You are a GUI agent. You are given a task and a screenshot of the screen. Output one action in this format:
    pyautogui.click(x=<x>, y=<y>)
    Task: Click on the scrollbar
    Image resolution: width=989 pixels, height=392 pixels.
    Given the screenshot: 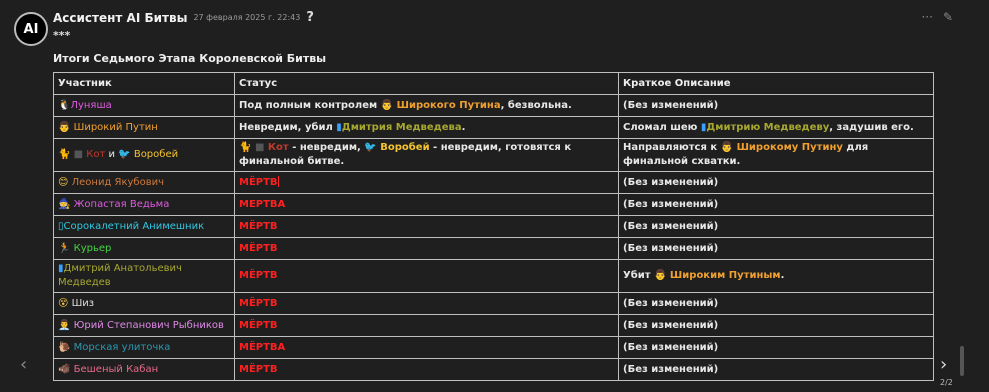 What is the action you would take?
    pyautogui.click(x=962, y=361)
    